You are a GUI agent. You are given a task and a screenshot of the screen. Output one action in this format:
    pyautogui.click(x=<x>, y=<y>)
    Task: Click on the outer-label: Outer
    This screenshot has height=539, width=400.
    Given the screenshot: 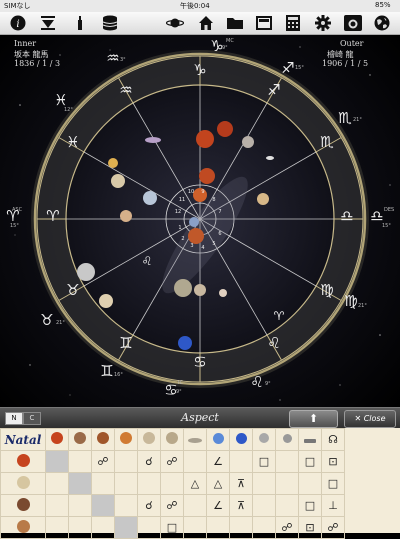 What is the action you would take?
    pyautogui.click(x=352, y=43)
    